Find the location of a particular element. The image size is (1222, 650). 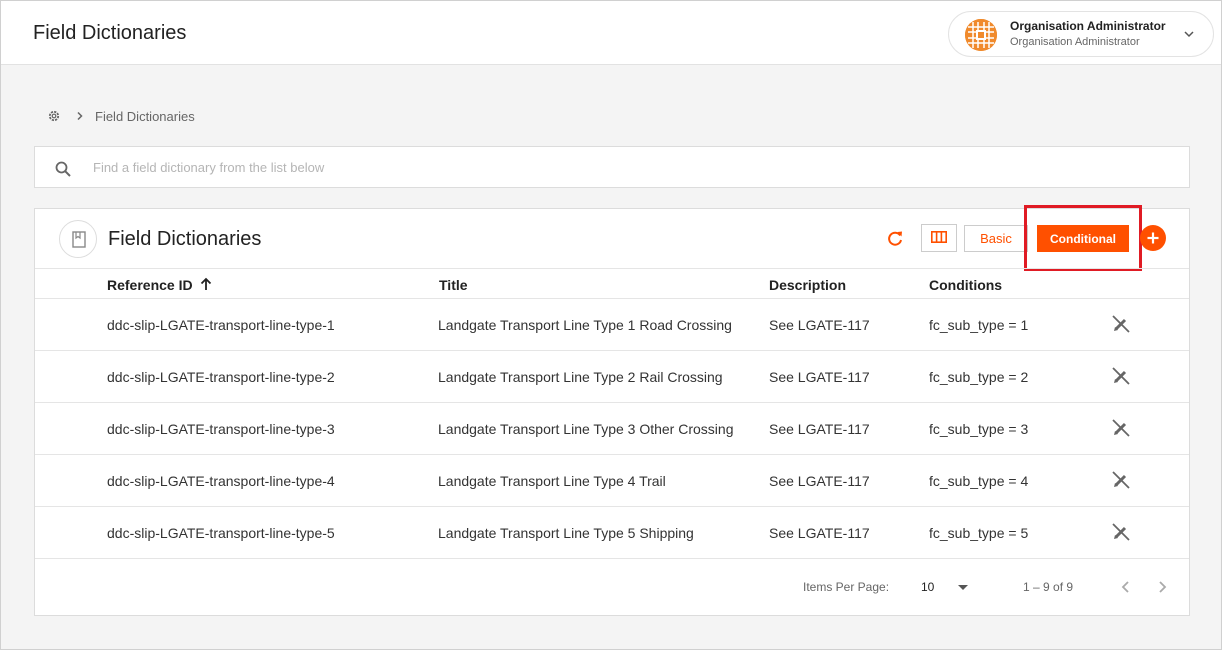

breadcrumb: Field Dictionaries is located at coordinates (121, 116).